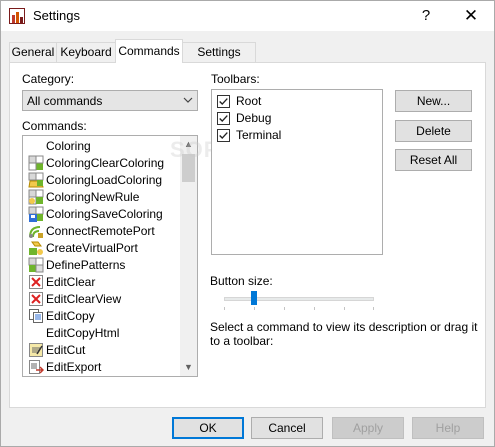 Image resolution: width=495 pixels, height=447 pixels. I want to click on button-size-label: Button size:, so click(241, 281).